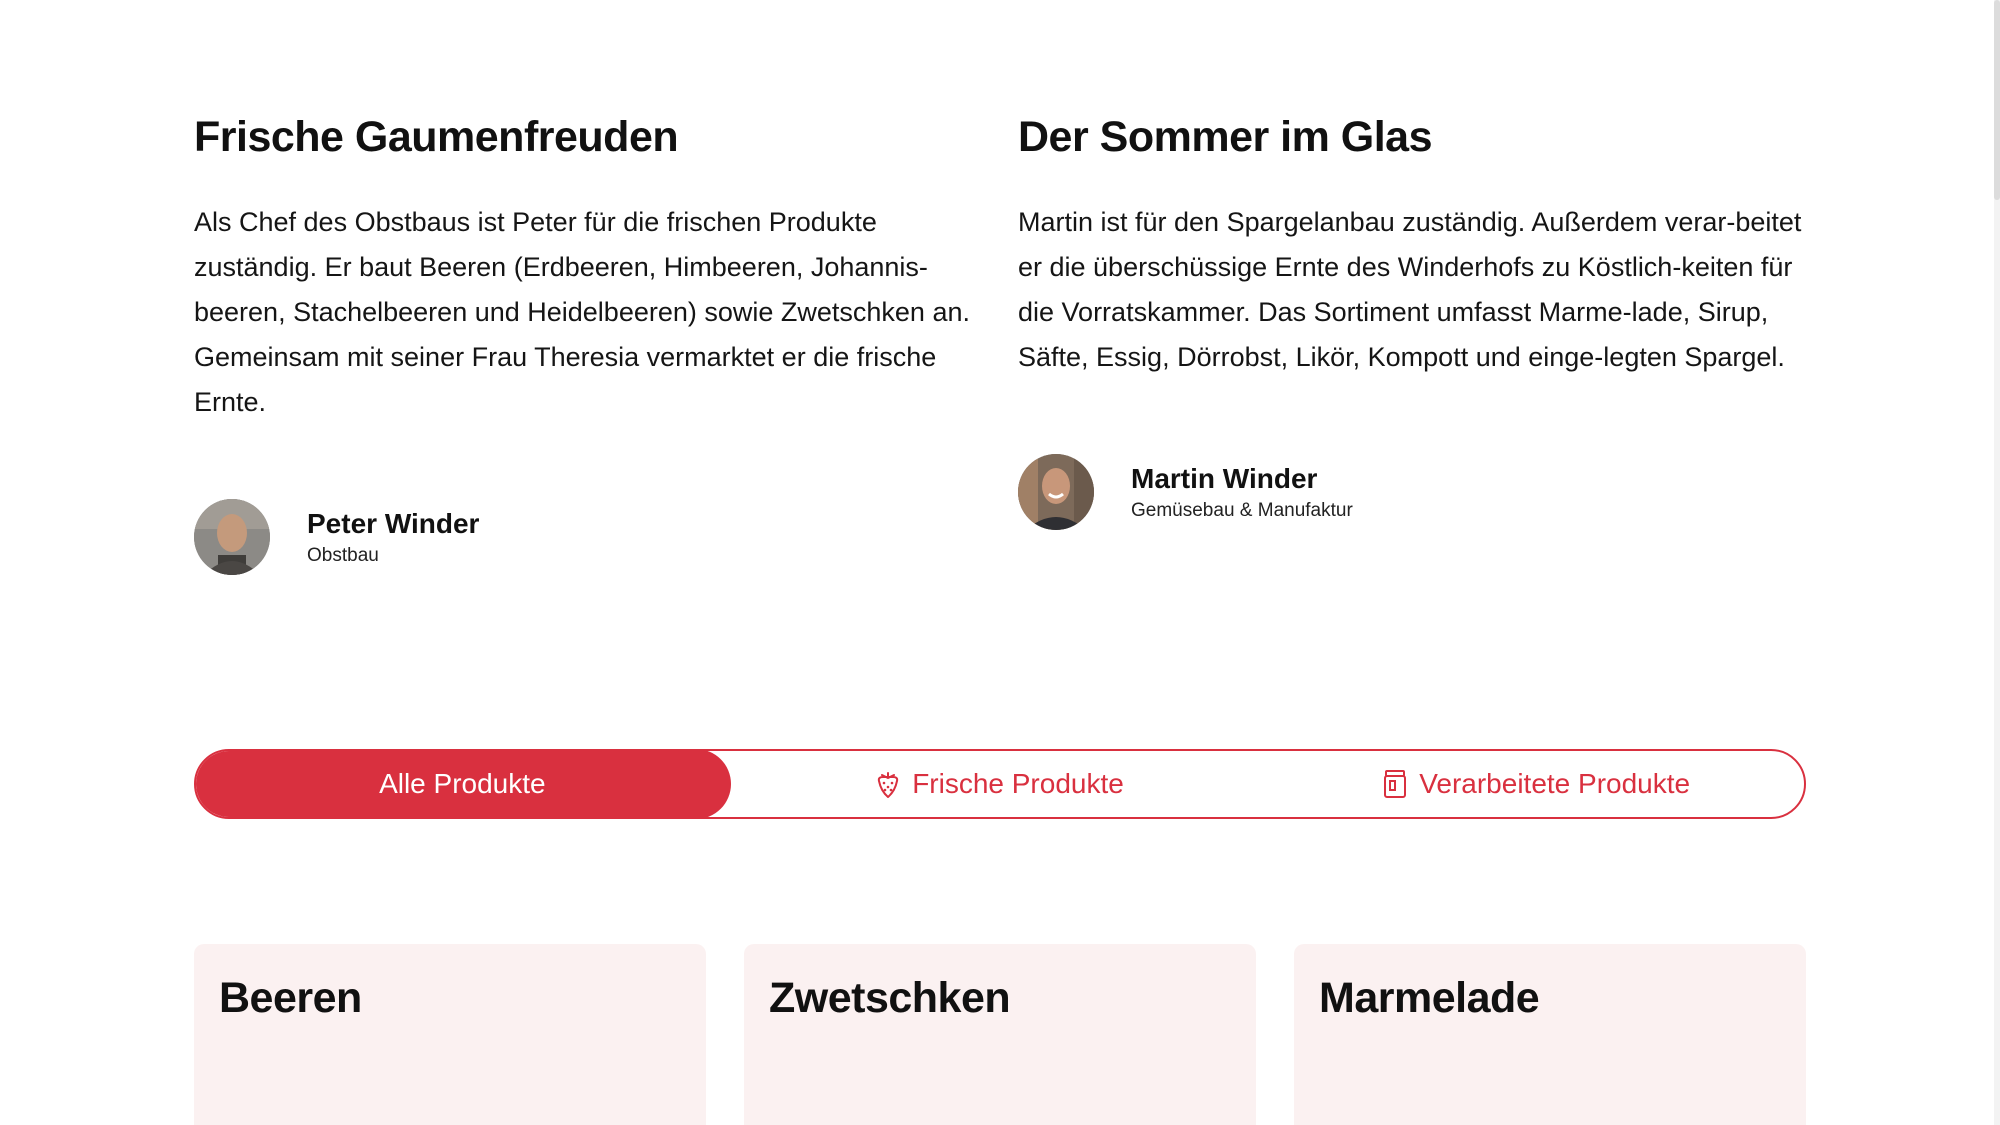 The width and height of the screenshot is (2000, 1125). I want to click on scrollbar-thumb, so click(1997, 100).